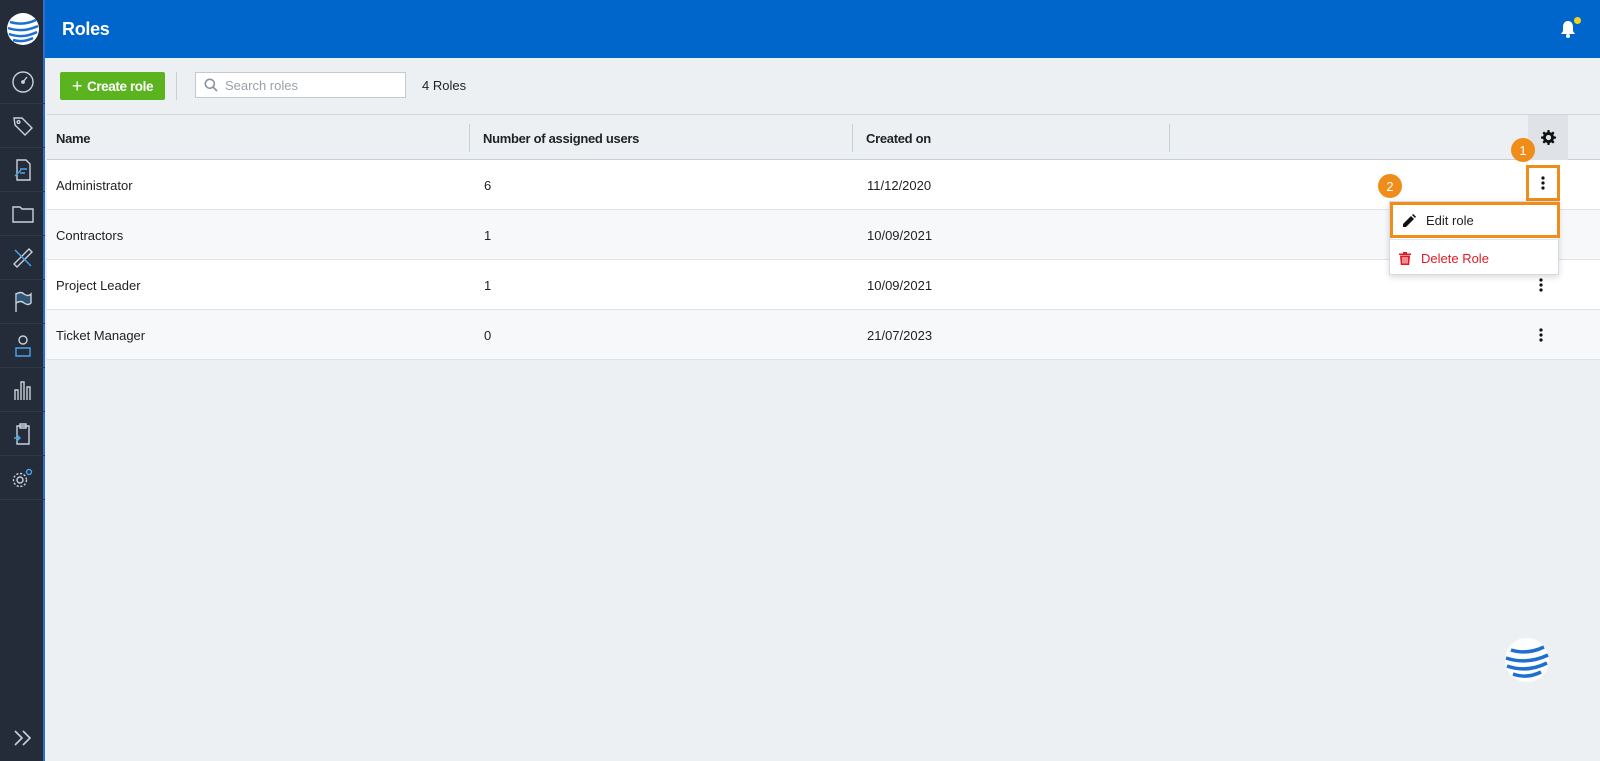 The width and height of the screenshot is (1600, 761). I want to click on page-title: Roles, so click(86, 29).